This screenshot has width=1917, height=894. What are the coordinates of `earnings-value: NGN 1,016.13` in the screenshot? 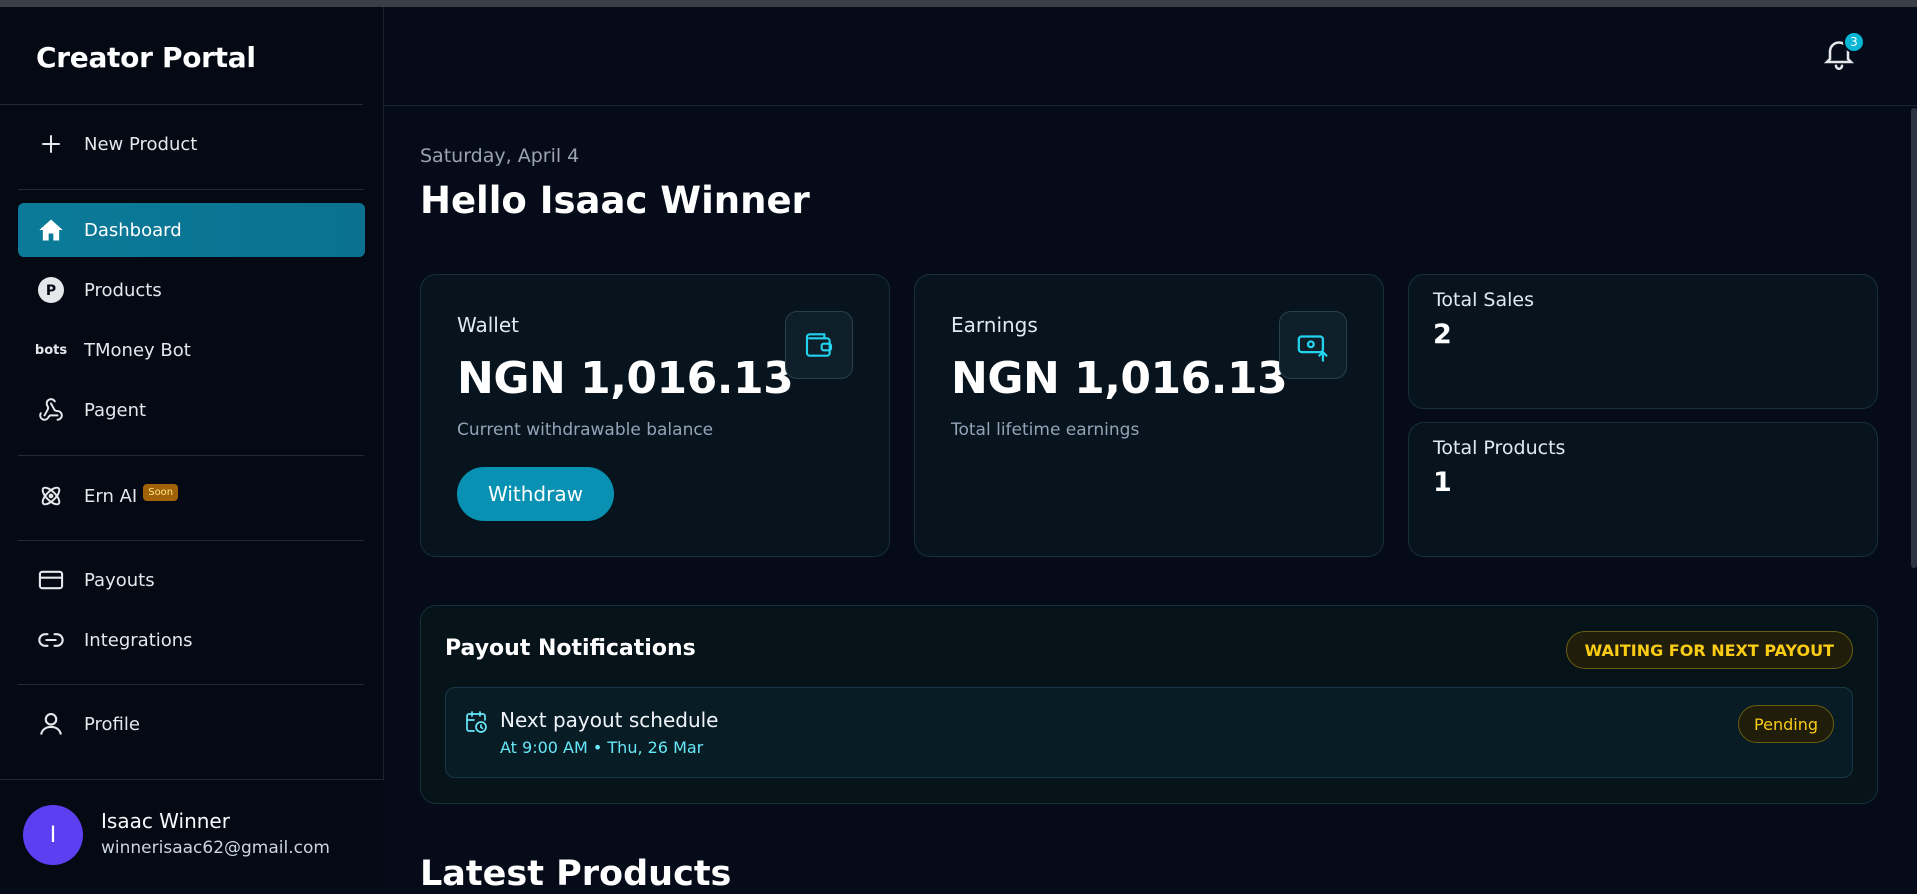 It's located at (1119, 378).